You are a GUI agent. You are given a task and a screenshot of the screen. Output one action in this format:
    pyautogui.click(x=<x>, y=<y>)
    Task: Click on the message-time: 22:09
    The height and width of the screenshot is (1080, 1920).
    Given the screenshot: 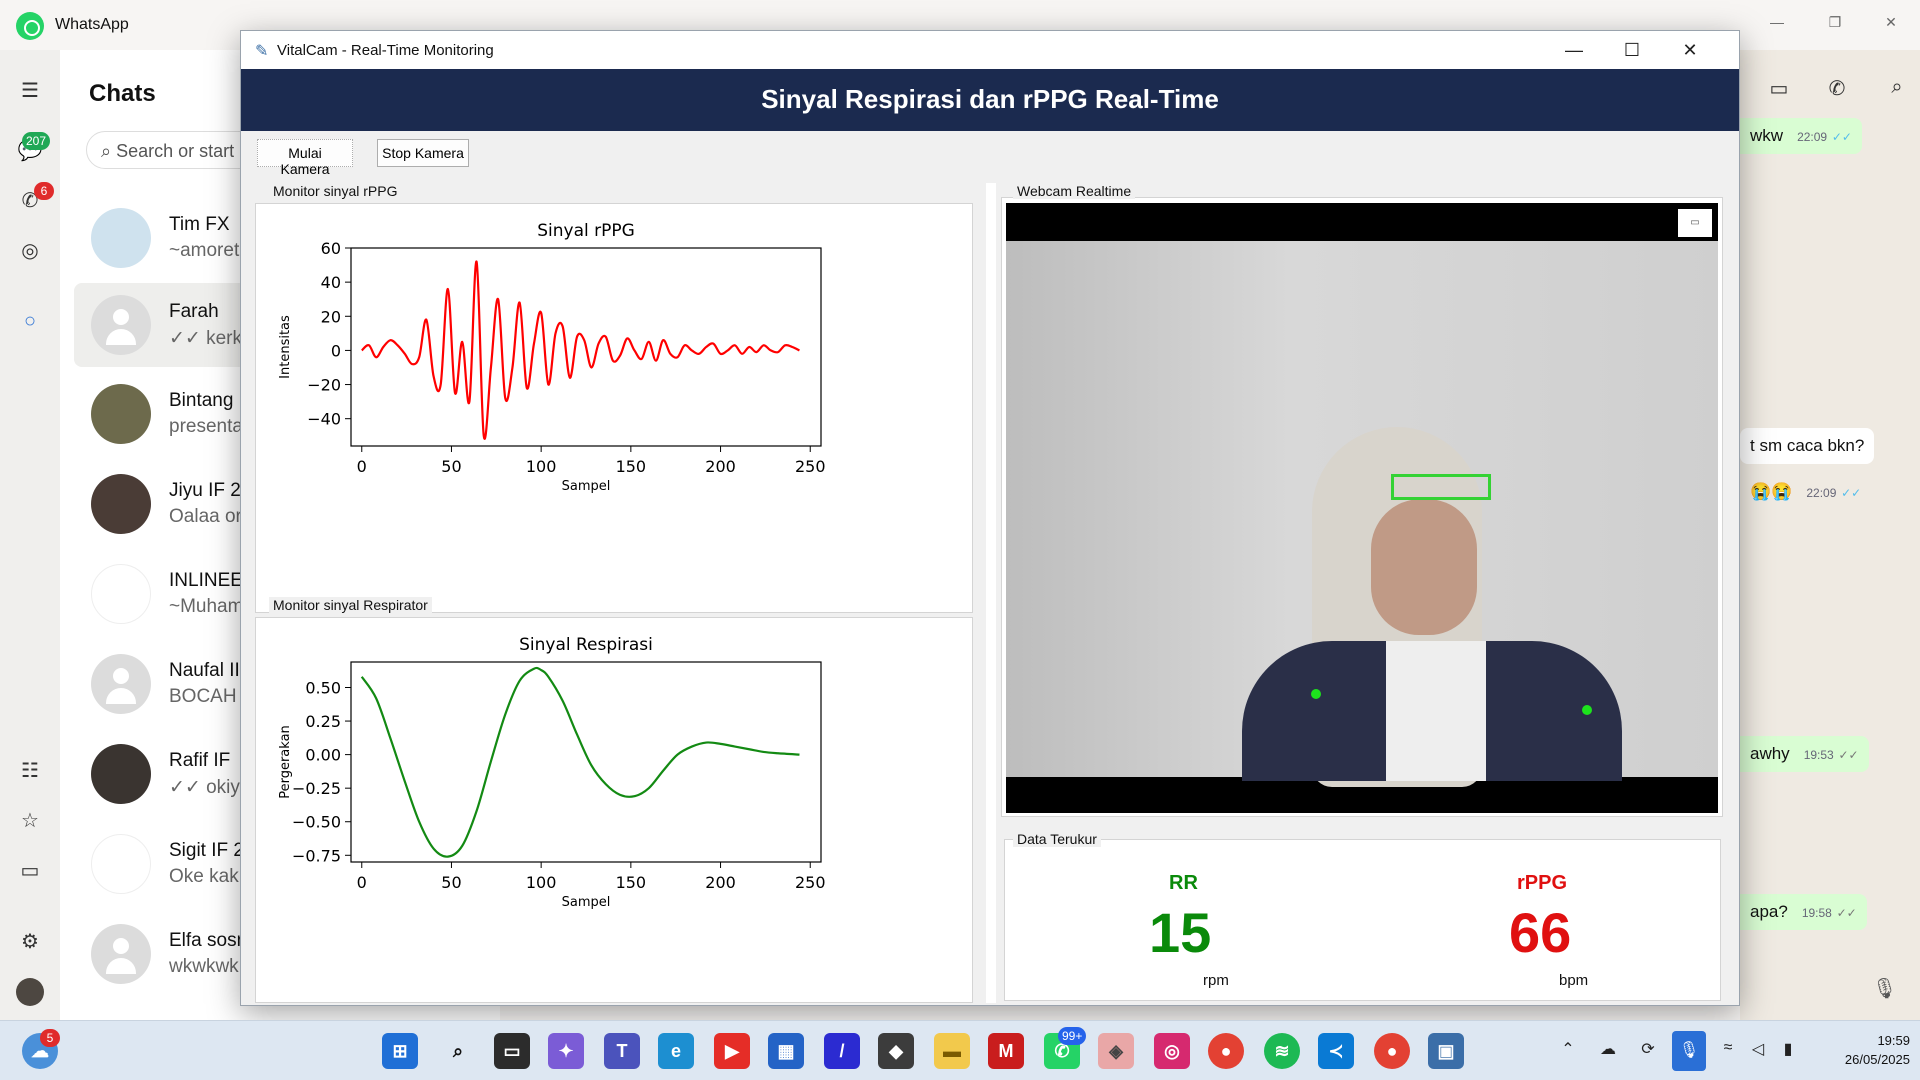 What is the action you would take?
    pyautogui.click(x=1812, y=137)
    